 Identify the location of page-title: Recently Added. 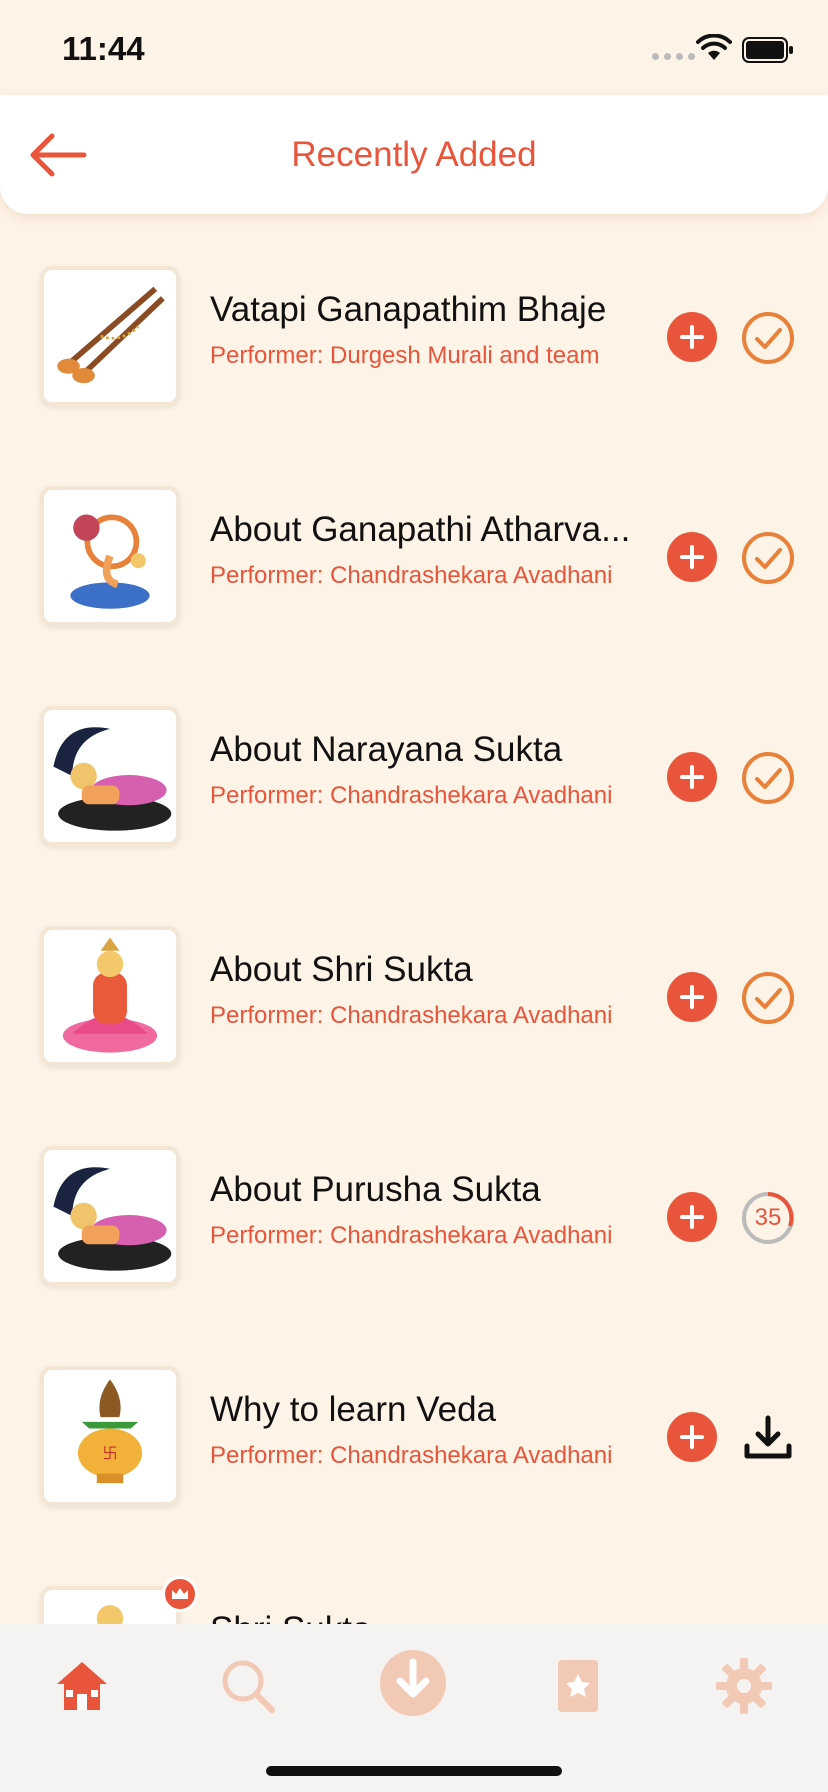
(414, 154).